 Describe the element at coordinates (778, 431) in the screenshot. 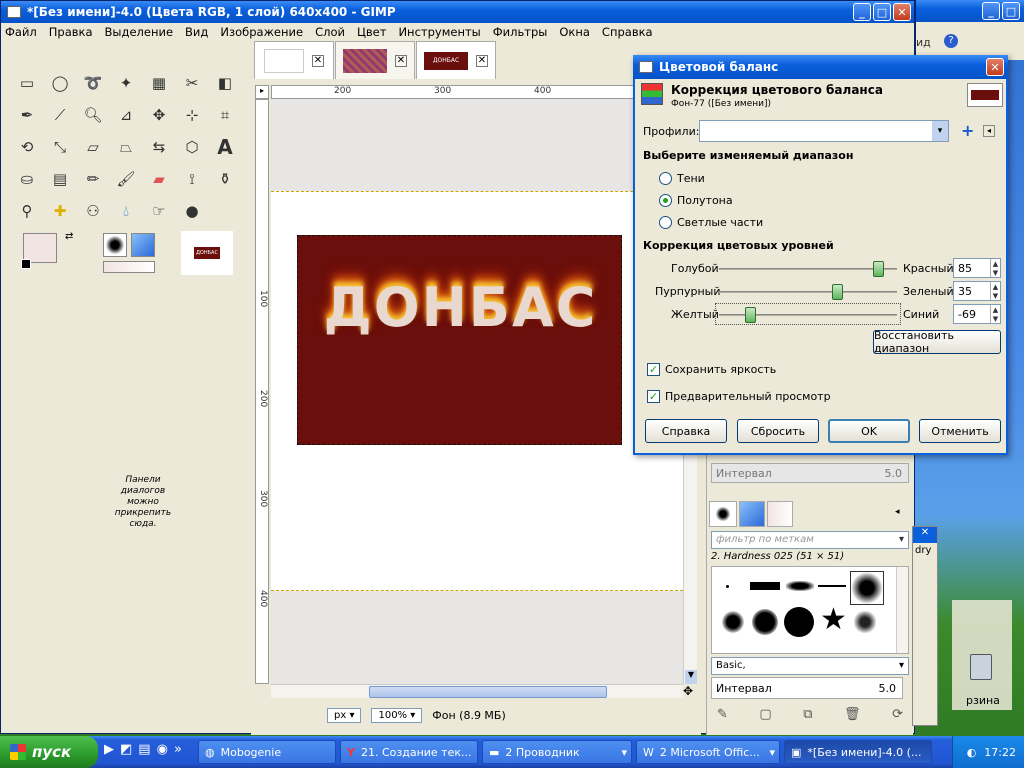

I see `reset-button: Сбросить` at that location.